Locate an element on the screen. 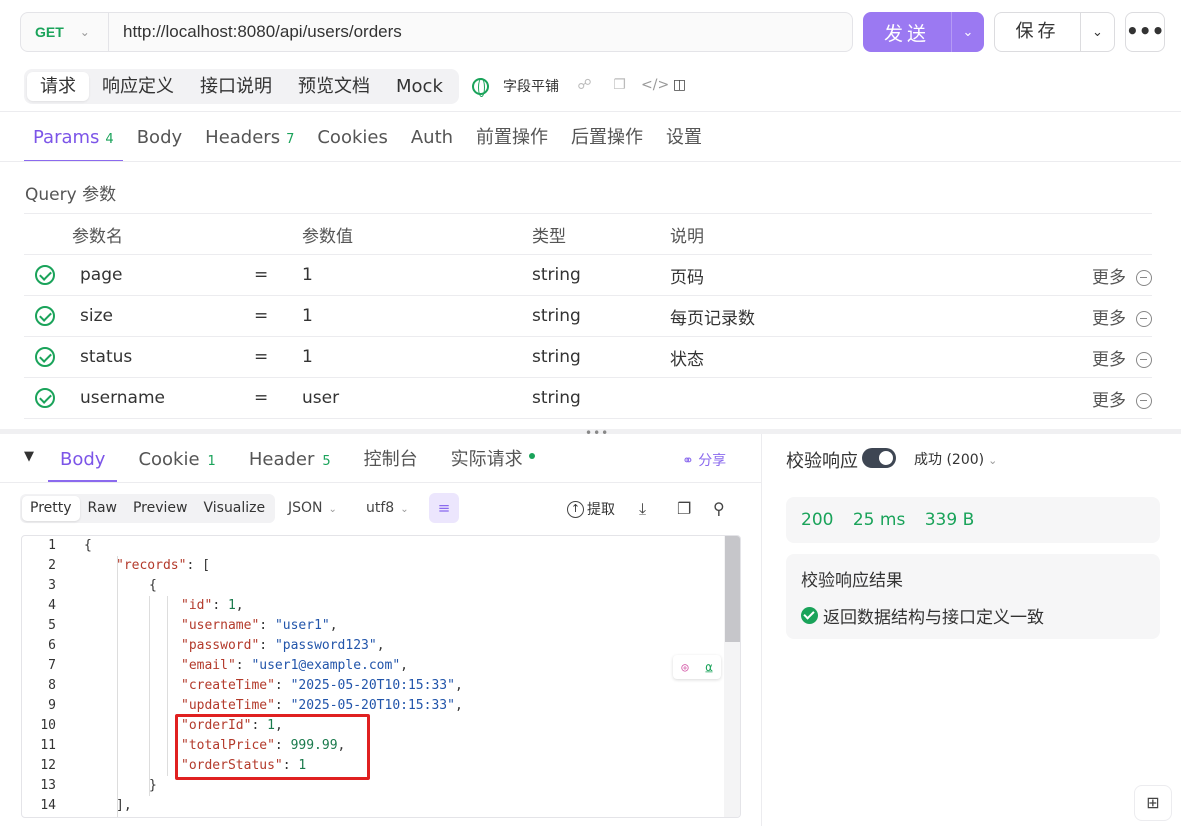 This screenshot has height=826, width=1181. tab-cookies: Cookies is located at coordinates (352, 138).